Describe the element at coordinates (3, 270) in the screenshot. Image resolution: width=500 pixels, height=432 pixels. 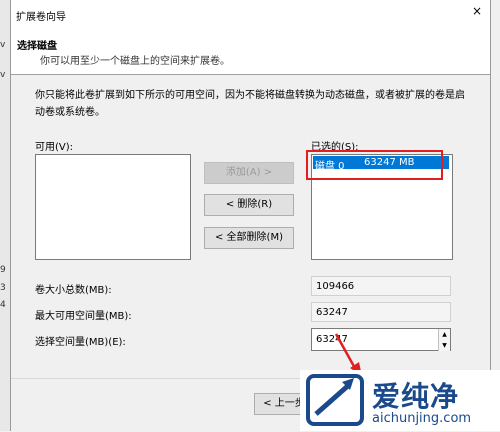
I see `background-fragment: 9` at that location.